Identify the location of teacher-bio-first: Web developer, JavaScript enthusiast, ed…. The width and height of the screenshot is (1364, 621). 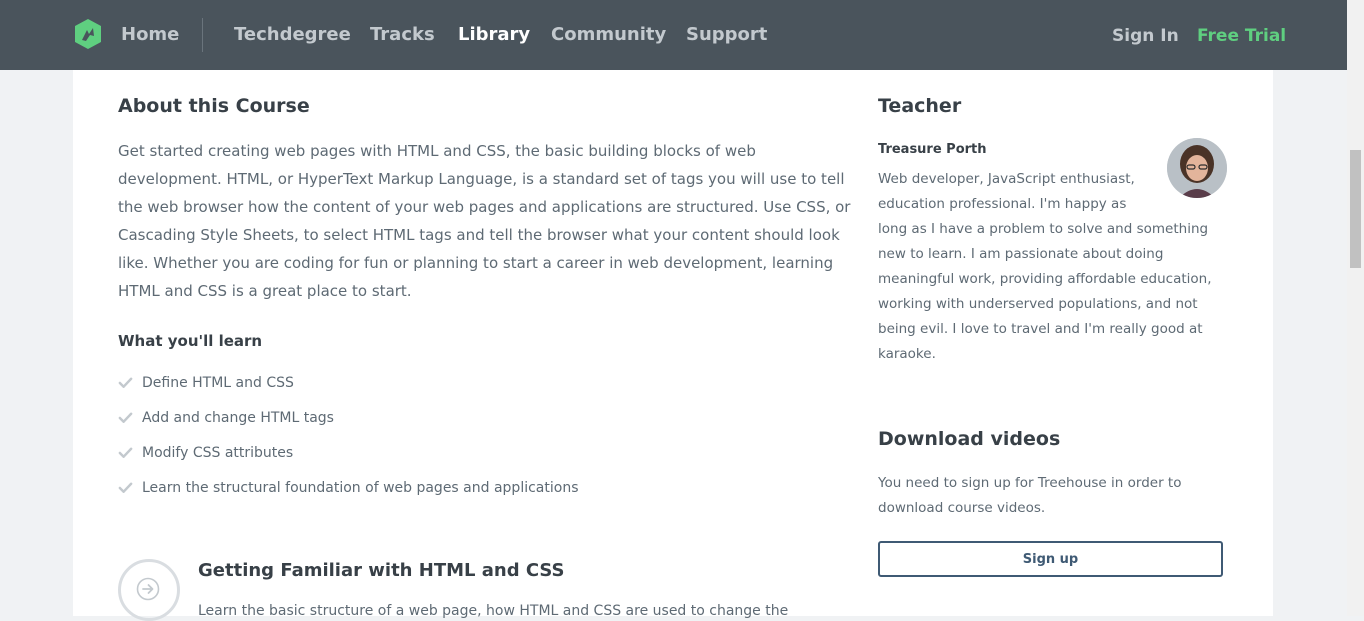
(1006, 191).